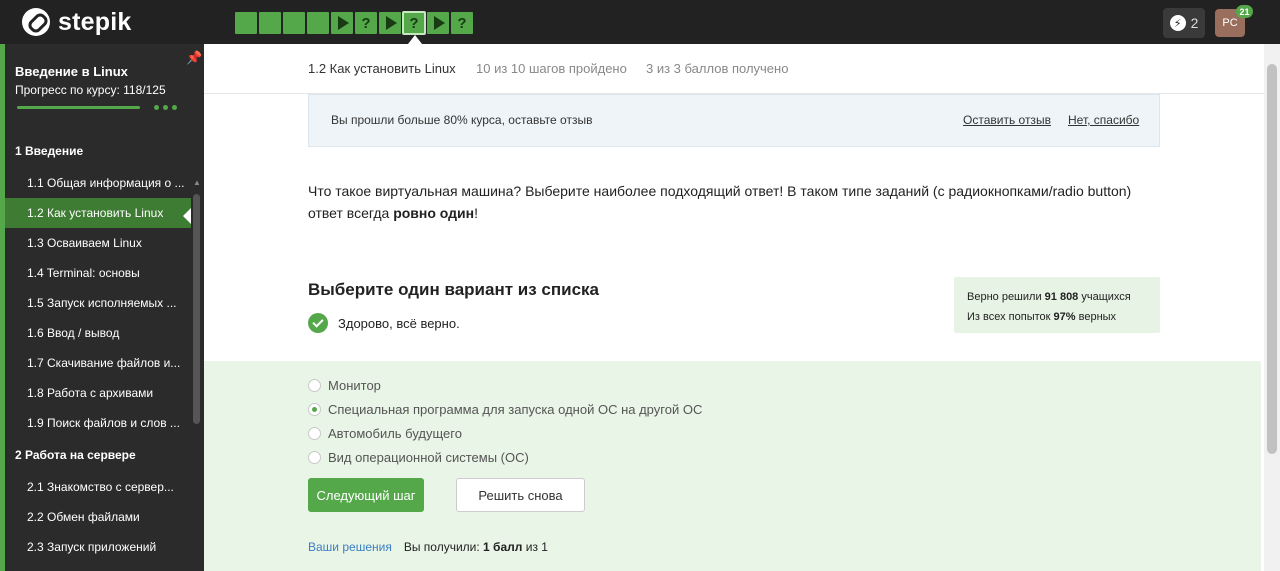 Image resolution: width=1280 pixels, height=571 pixels. I want to click on no-thanks-link: Нет, спасибо, so click(1103, 120).